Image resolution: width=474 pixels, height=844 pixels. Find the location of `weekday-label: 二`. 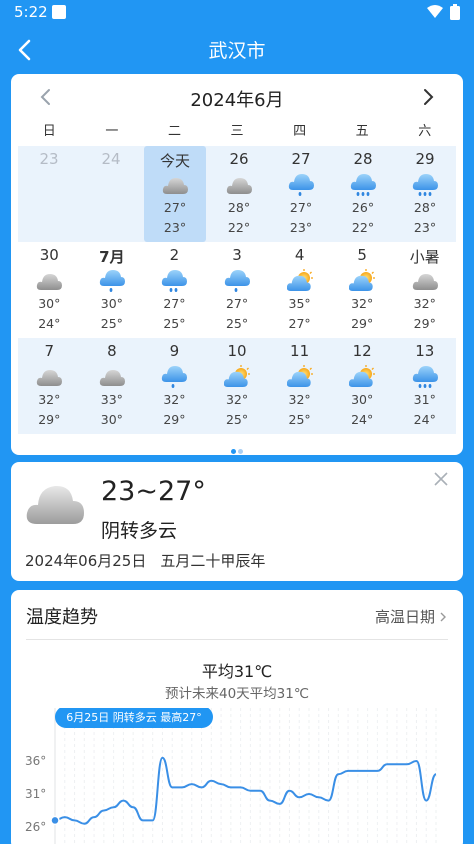

weekday-label: 二 is located at coordinates (174, 131).